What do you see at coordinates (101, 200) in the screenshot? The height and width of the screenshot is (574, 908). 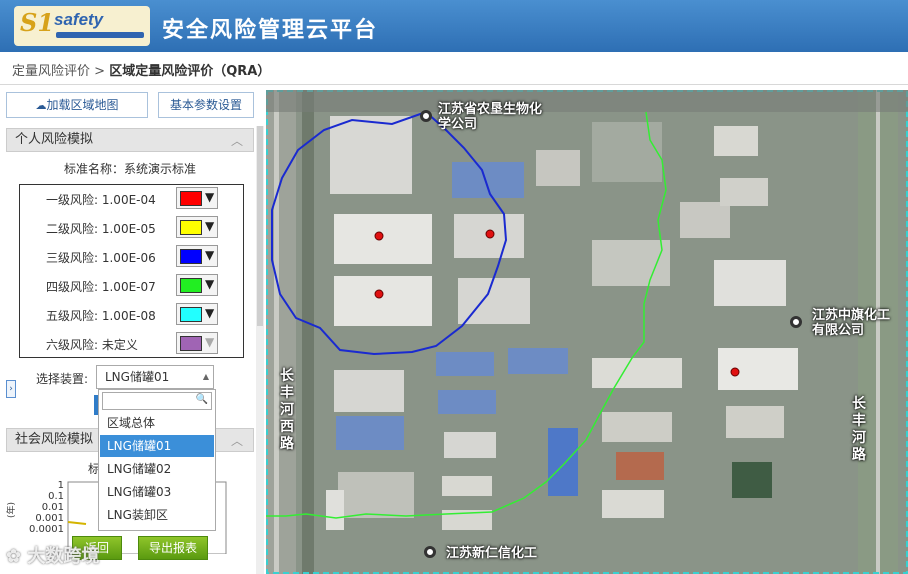 I see `risk-level-label: 一级风险: 1.00E-04` at bounding box center [101, 200].